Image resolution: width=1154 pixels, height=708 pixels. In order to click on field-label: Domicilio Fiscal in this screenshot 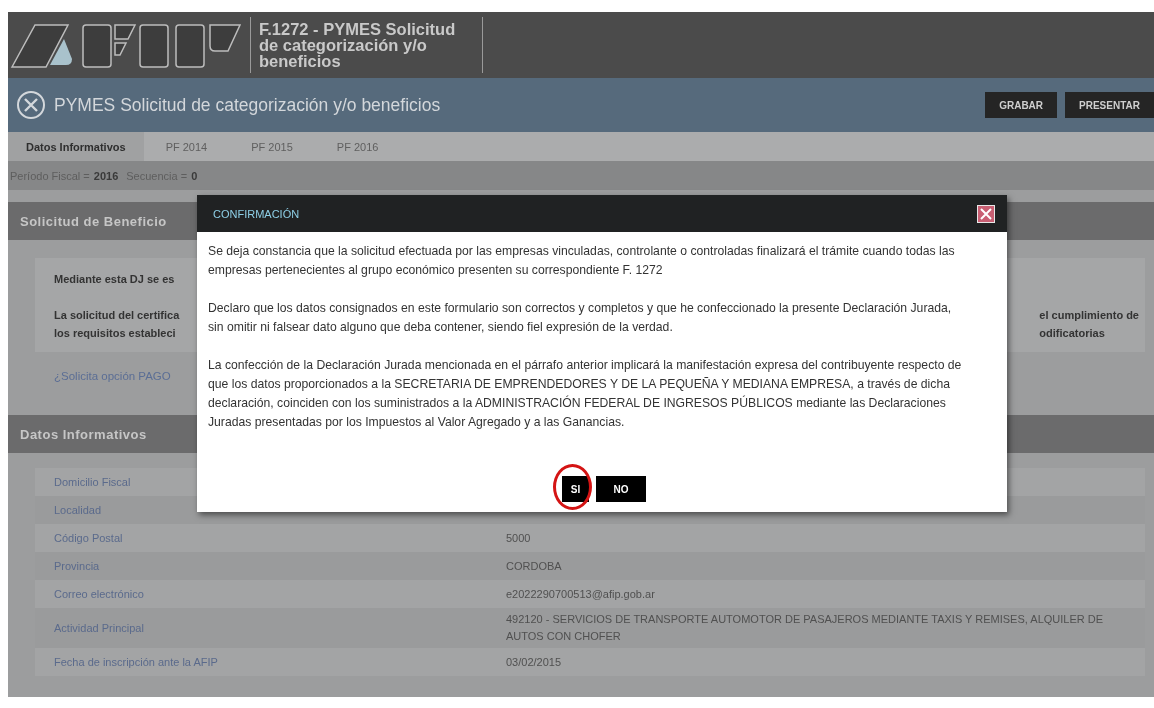, I will do `click(92, 482)`.